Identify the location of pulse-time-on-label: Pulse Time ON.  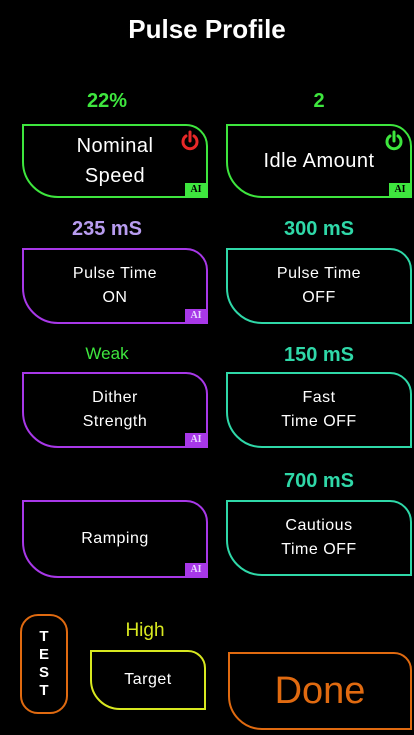
(115, 285).